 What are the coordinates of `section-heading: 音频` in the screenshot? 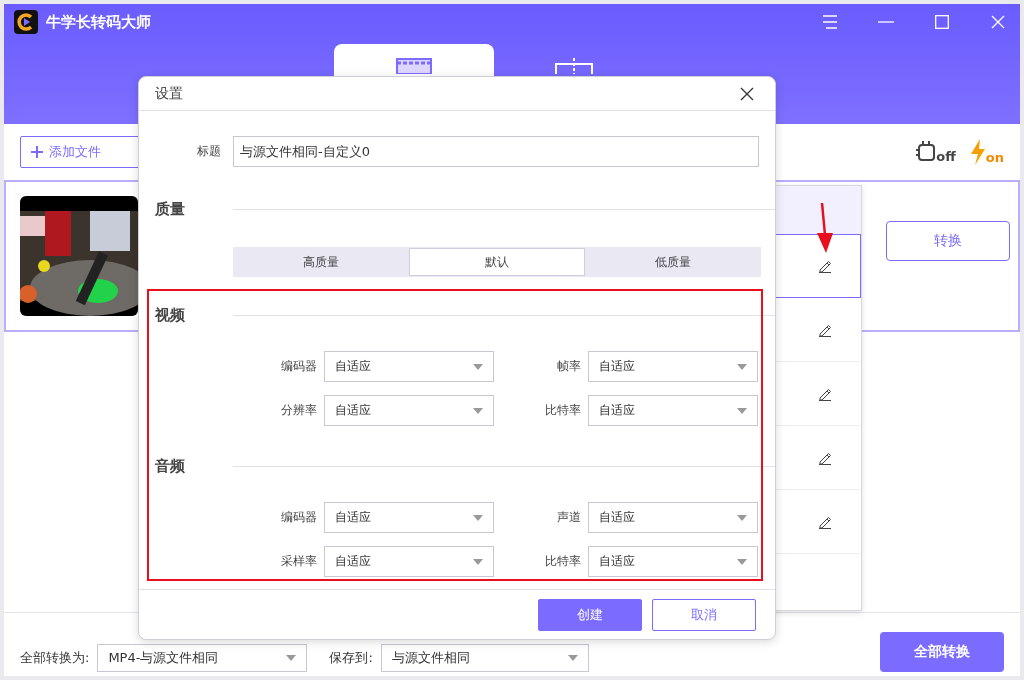 It's located at (170, 466).